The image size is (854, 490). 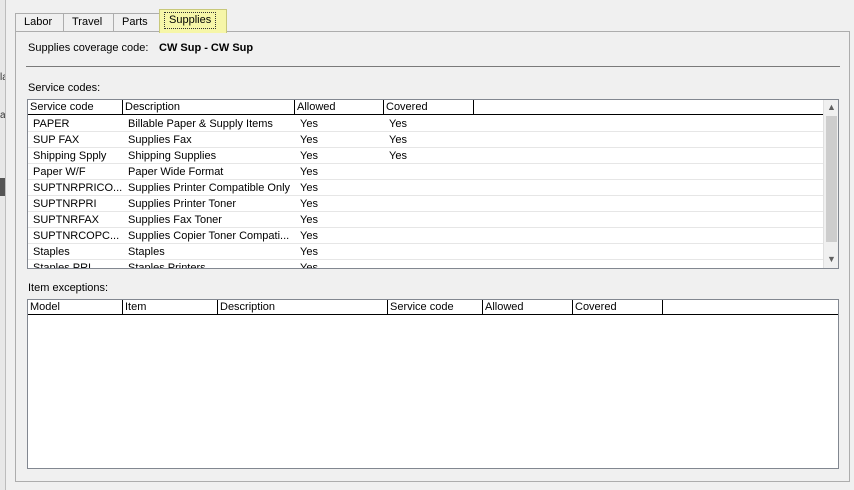 What do you see at coordinates (88, 48) in the screenshot?
I see `coverage-code-label: Supplies coverage code:` at bounding box center [88, 48].